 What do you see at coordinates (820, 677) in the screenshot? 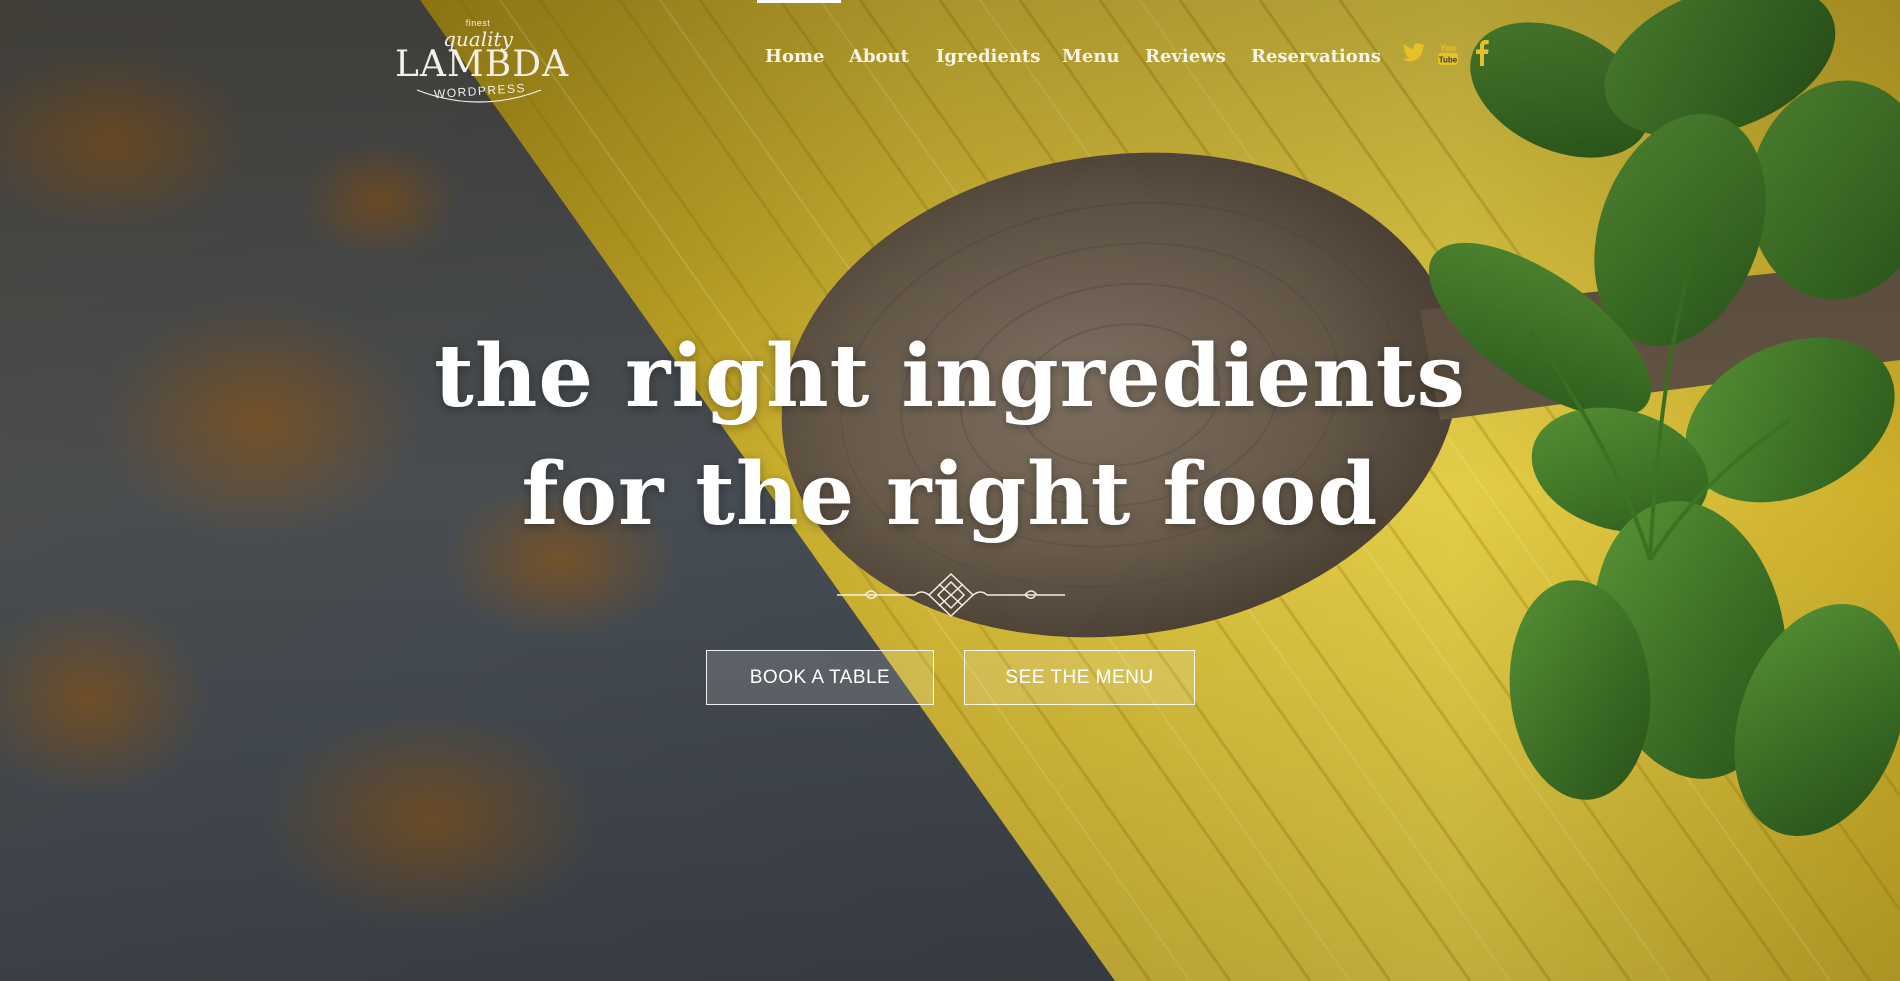
I see `book-table-button: BOOK A TABLE` at bounding box center [820, 677].